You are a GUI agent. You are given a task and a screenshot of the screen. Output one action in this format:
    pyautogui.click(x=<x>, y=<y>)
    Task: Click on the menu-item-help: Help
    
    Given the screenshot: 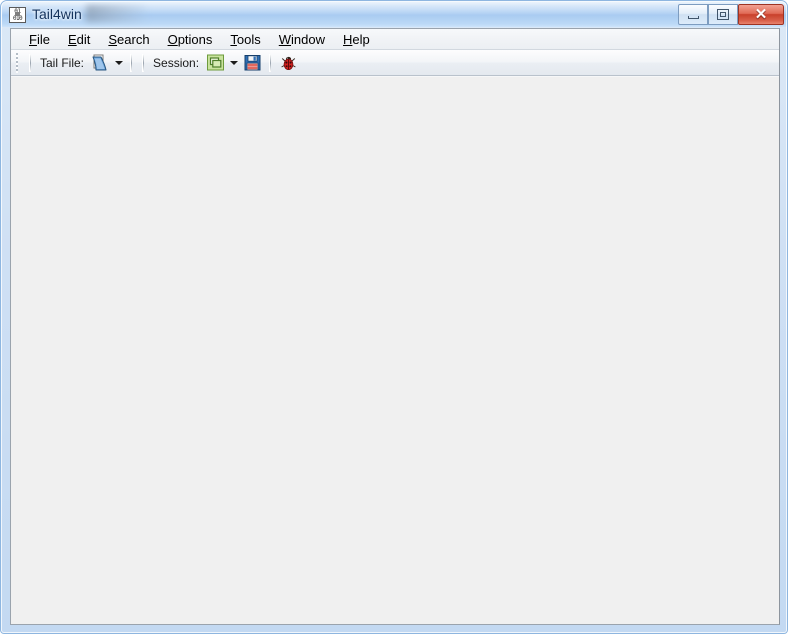 What is the action you would take?
    pyautogui.click(x=356, y=39)
    